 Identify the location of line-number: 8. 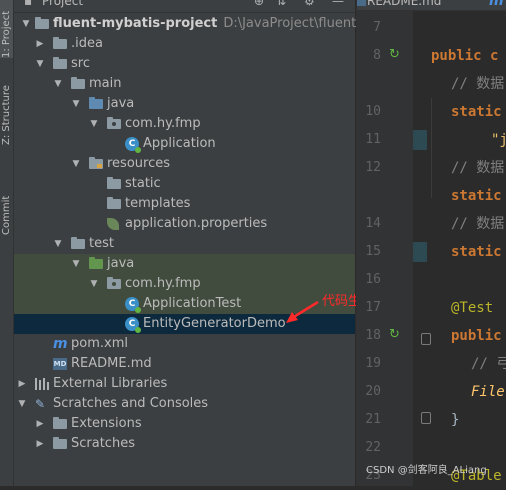
(377, 55).